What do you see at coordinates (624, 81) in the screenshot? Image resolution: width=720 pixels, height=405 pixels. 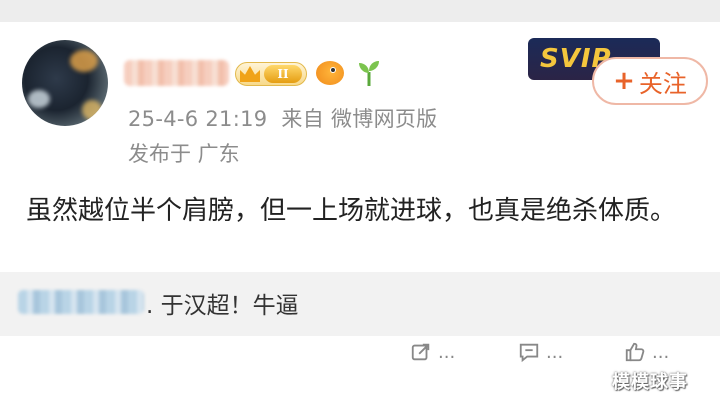 I see `plus-icon: +` at bounding box center [624, 81].